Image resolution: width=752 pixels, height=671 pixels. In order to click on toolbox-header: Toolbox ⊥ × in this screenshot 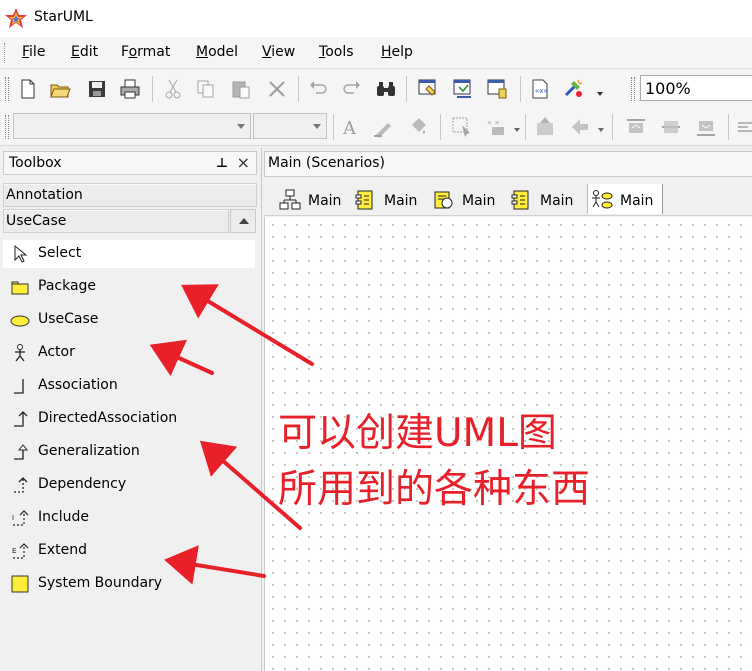, I will do `click(130, 163)`.